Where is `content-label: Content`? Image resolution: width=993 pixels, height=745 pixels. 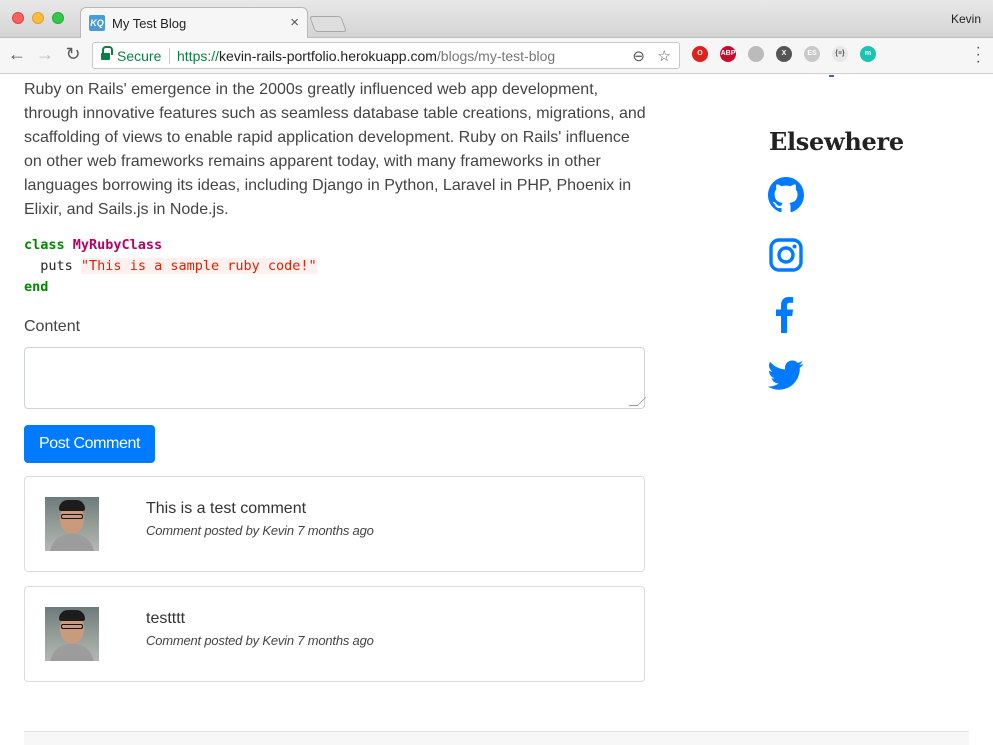
content-label: Content is located at coordinates (52, 326).